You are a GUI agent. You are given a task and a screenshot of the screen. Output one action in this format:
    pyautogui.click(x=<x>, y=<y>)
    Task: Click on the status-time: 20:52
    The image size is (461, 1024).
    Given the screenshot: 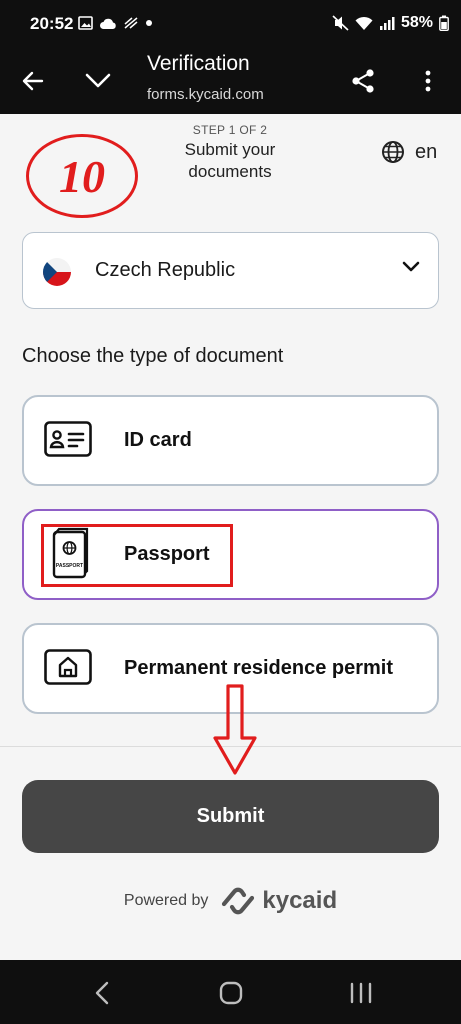 What is the action you would take?
    pyautogui.click(x=52, y=23)
    